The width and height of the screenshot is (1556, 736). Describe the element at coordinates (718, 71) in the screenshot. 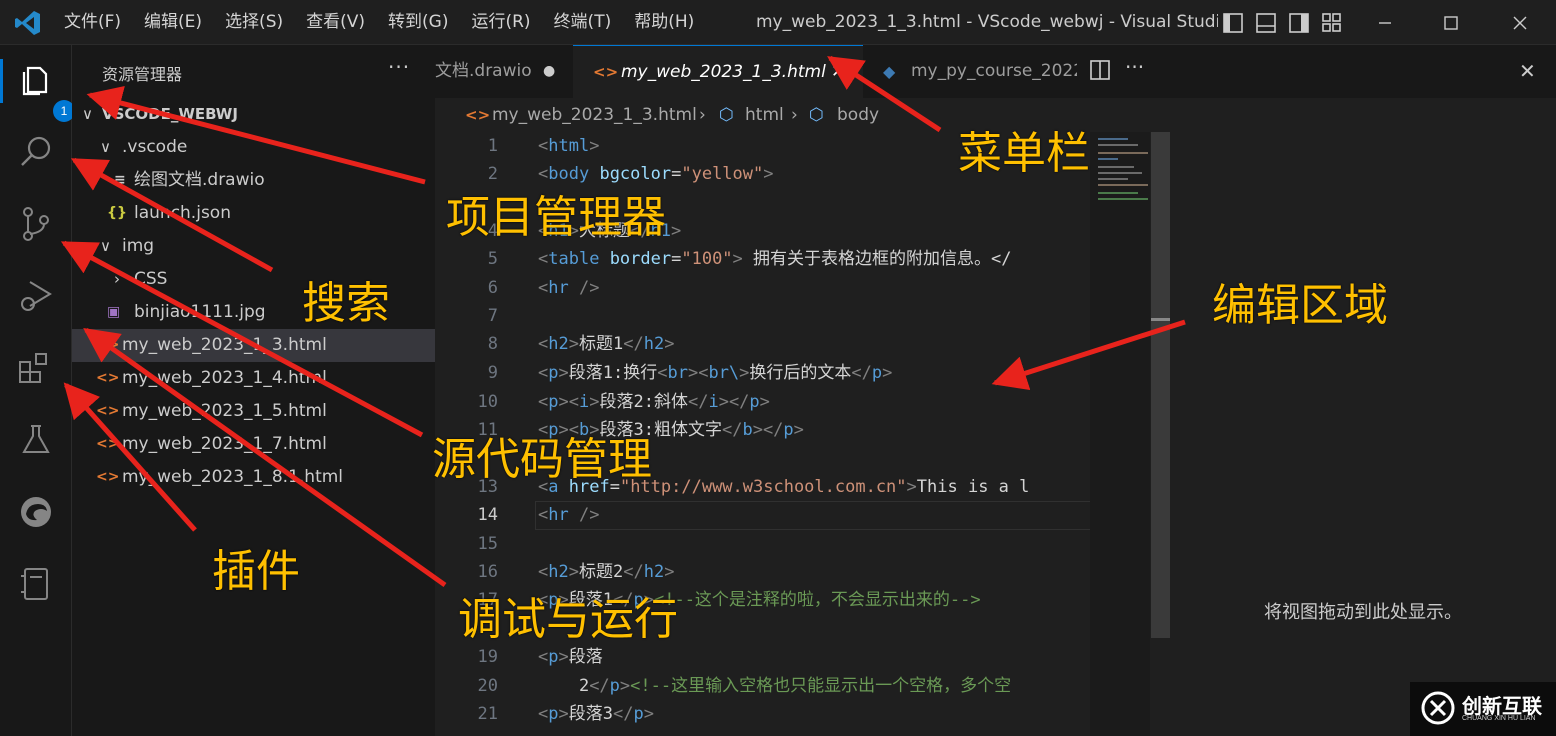

I see `tab-my-web-2023-1-3: <> my_web_2023_1_3.html ✕` at that location.